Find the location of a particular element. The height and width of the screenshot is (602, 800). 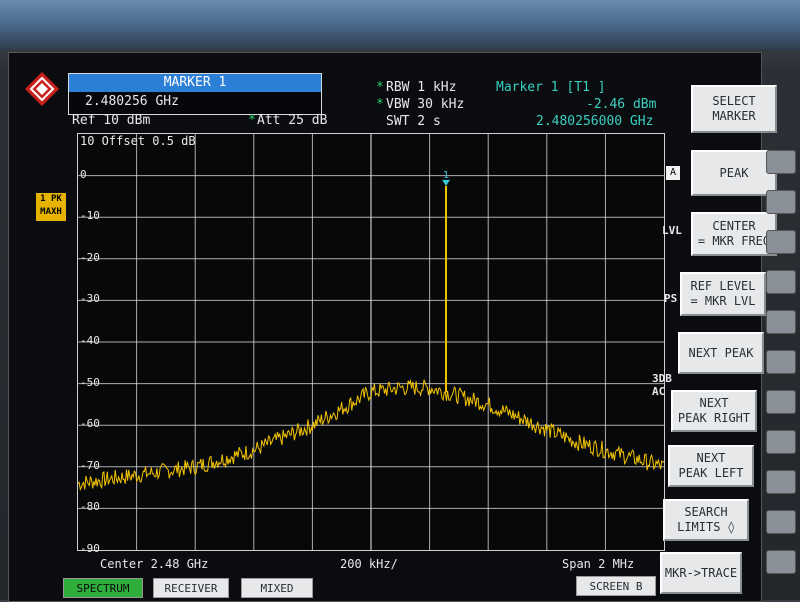

center-line1: CENTER is located at coordinates (734, 226).